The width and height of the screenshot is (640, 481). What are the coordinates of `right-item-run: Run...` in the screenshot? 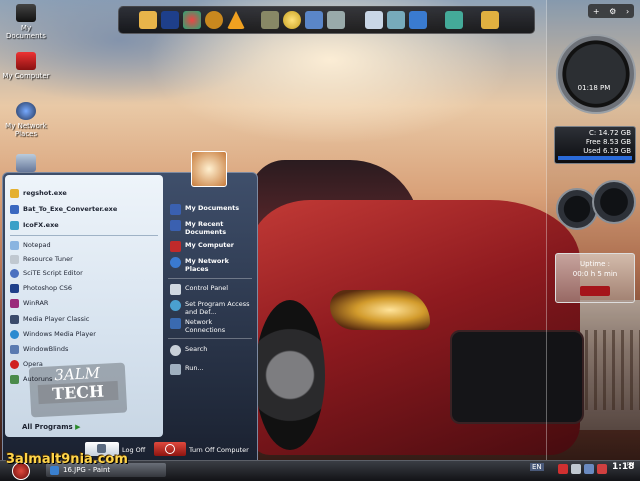 It's located at (187, 369).